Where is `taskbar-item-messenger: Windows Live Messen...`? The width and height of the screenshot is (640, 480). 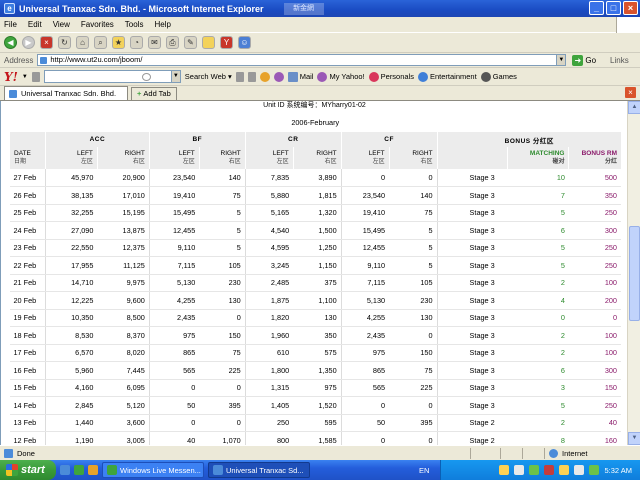 taskbar-item-messenger: Windows Live Messen... is located at coordinates (153, 470).